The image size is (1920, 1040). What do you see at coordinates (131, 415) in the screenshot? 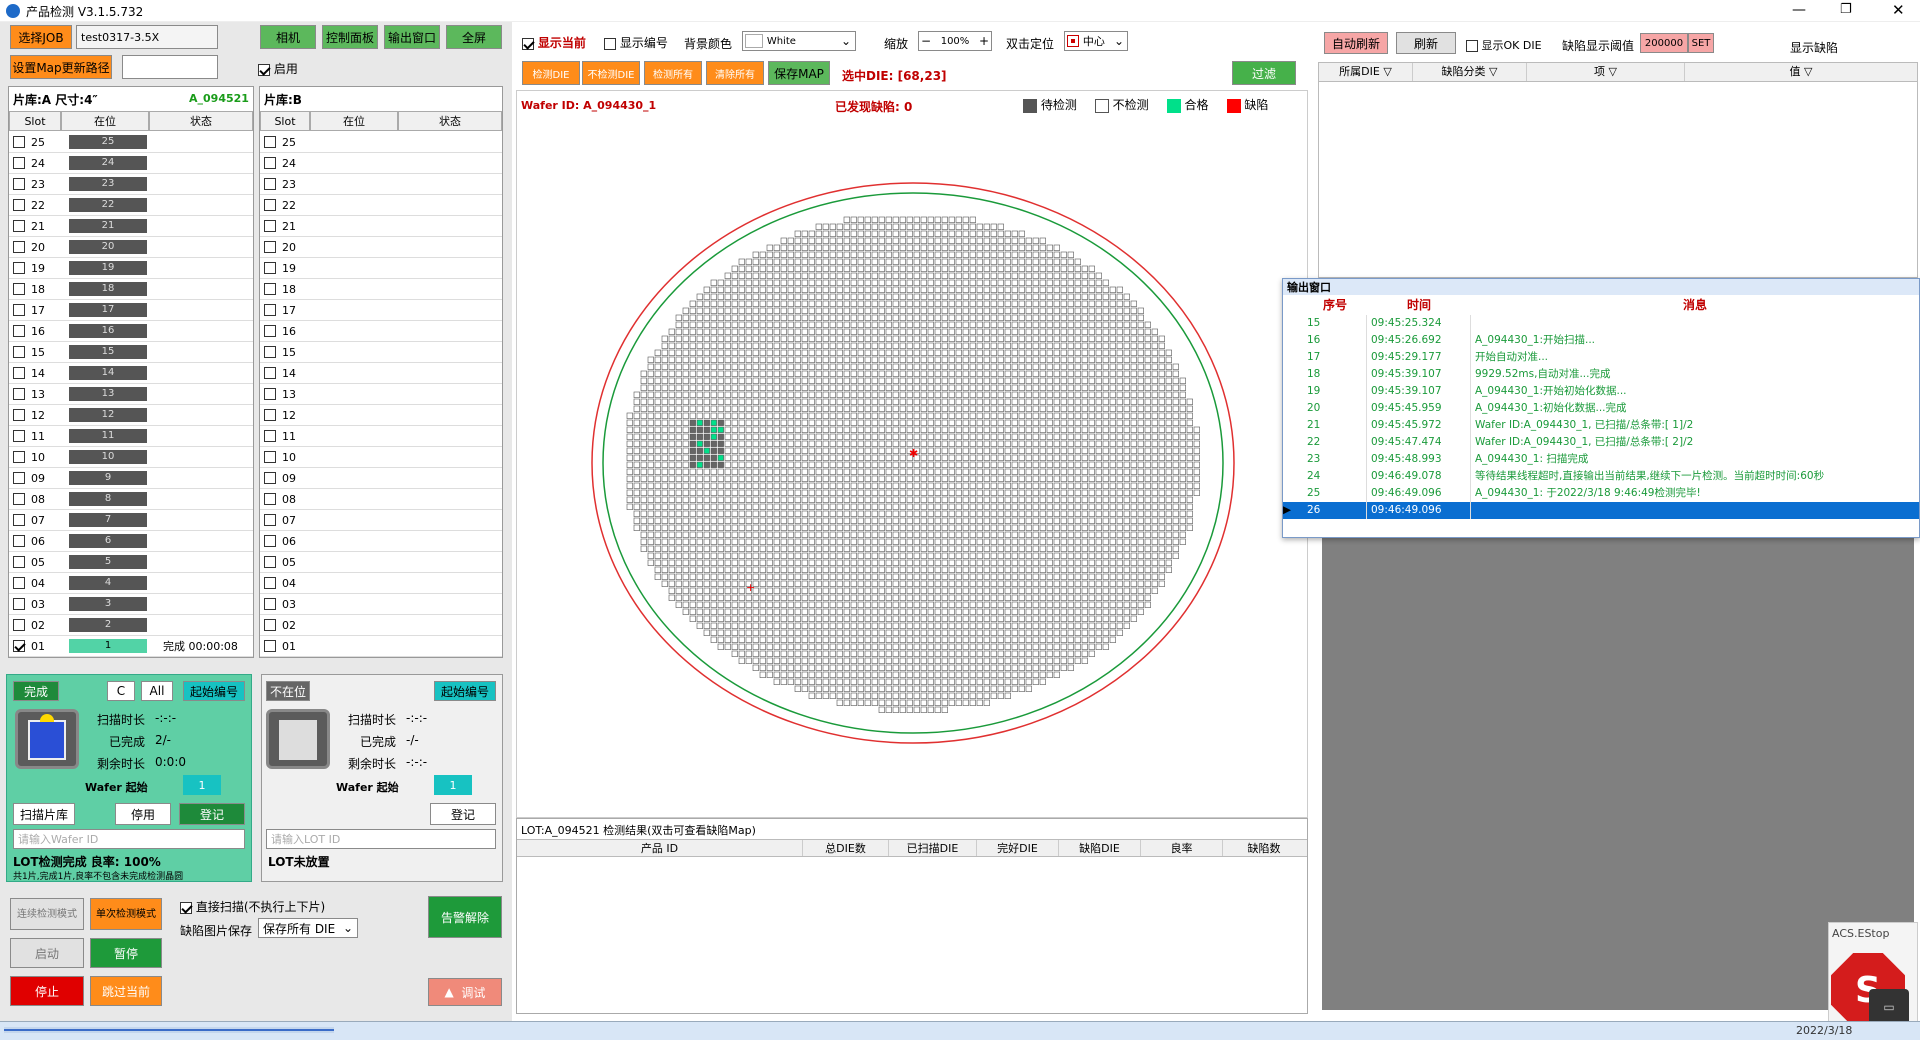
I see `slot-row: 12 12` at bounding box center [131, 415].